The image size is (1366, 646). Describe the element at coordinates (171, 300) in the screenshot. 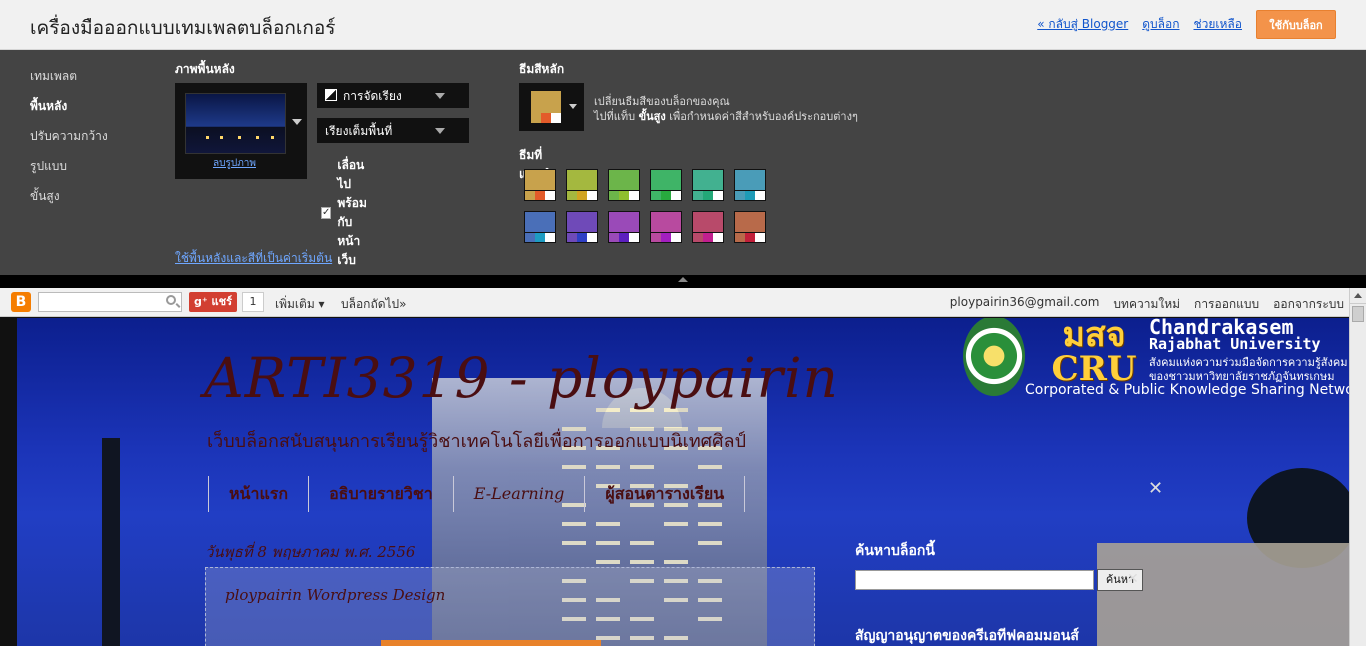

I see `search-icon` at that location.